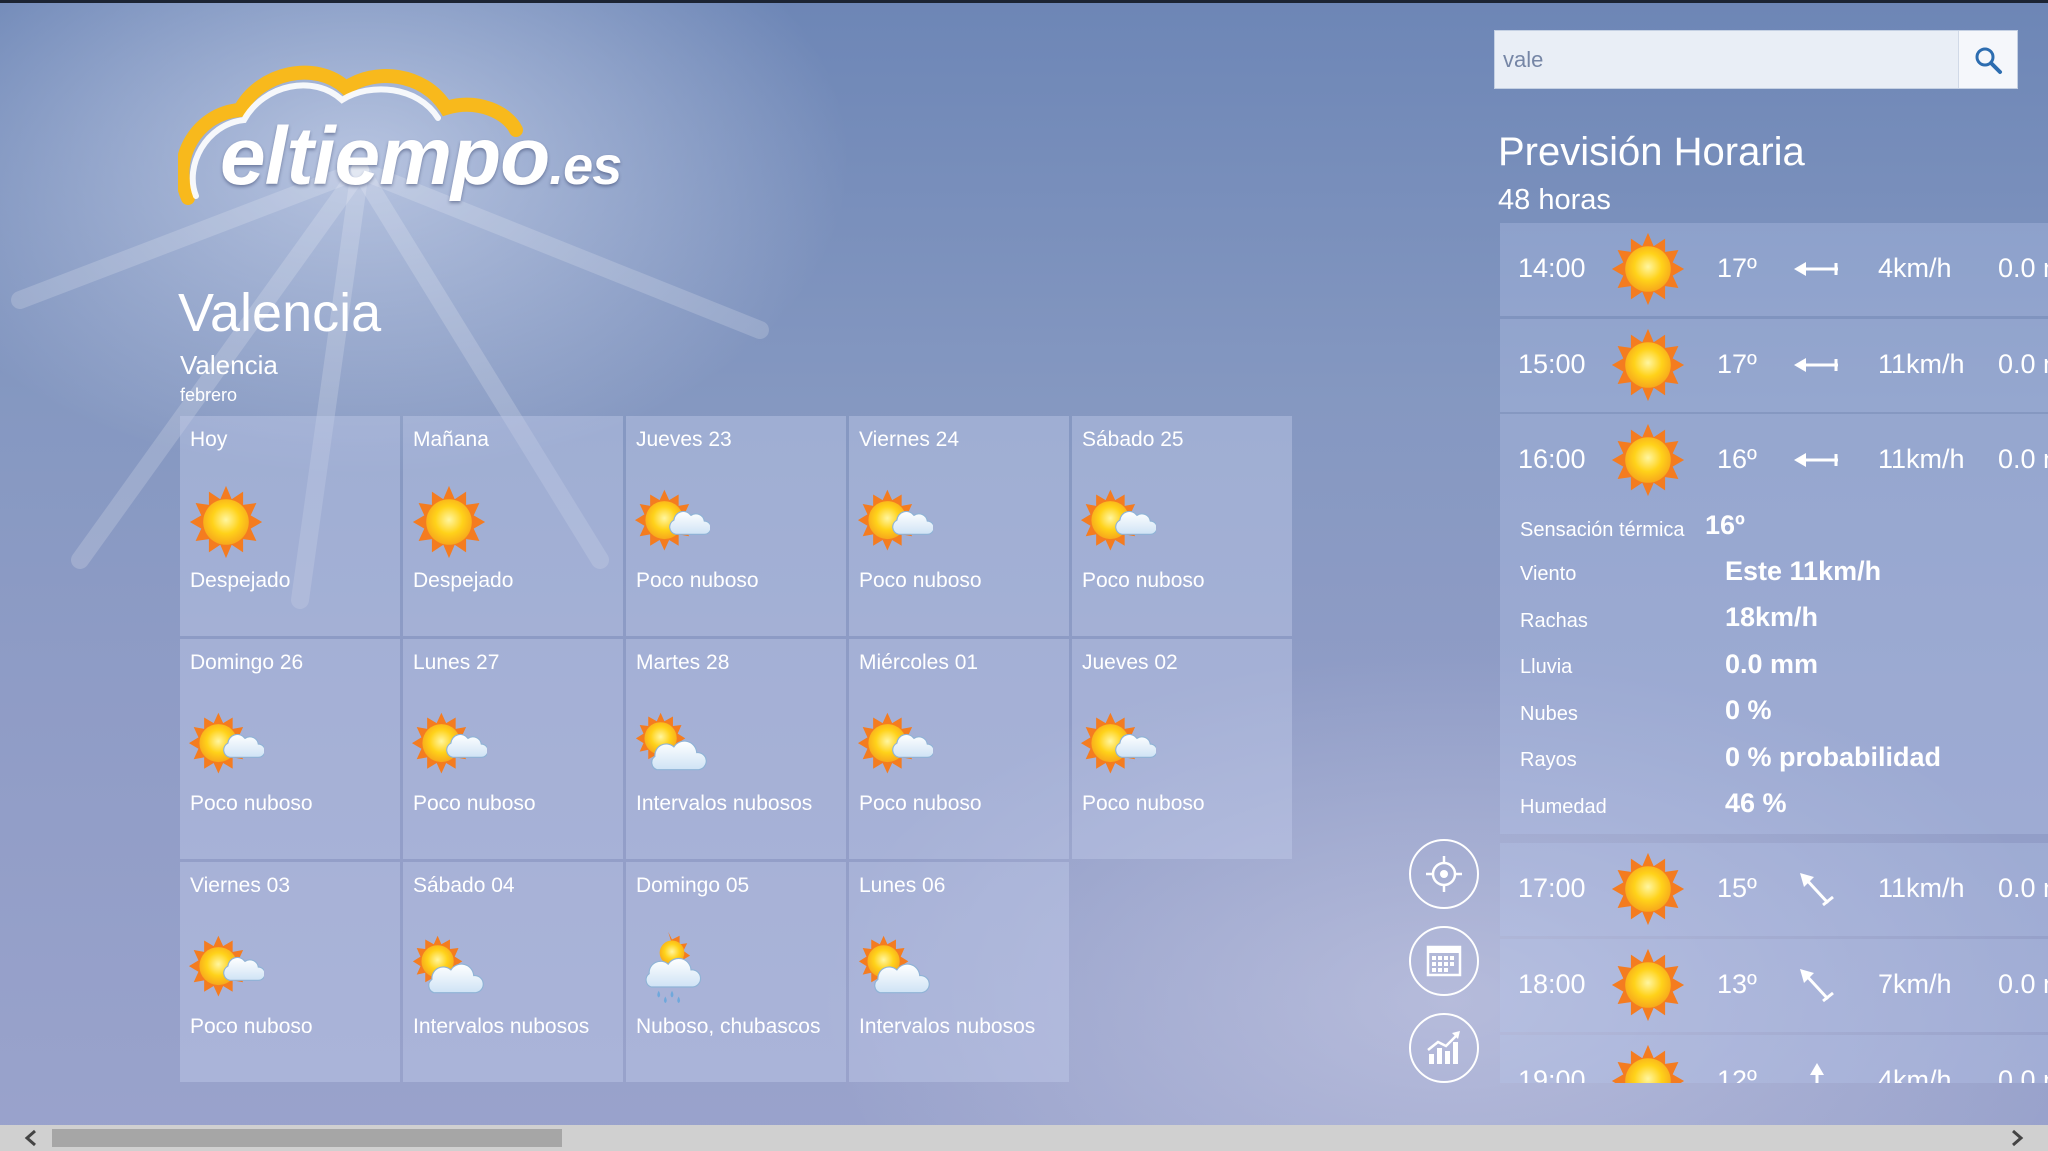 This screenshot has height=1151, width=2048. I want to click on forecast-tile: Lunes 06 Intervalos nubosos, so click(959, 972).